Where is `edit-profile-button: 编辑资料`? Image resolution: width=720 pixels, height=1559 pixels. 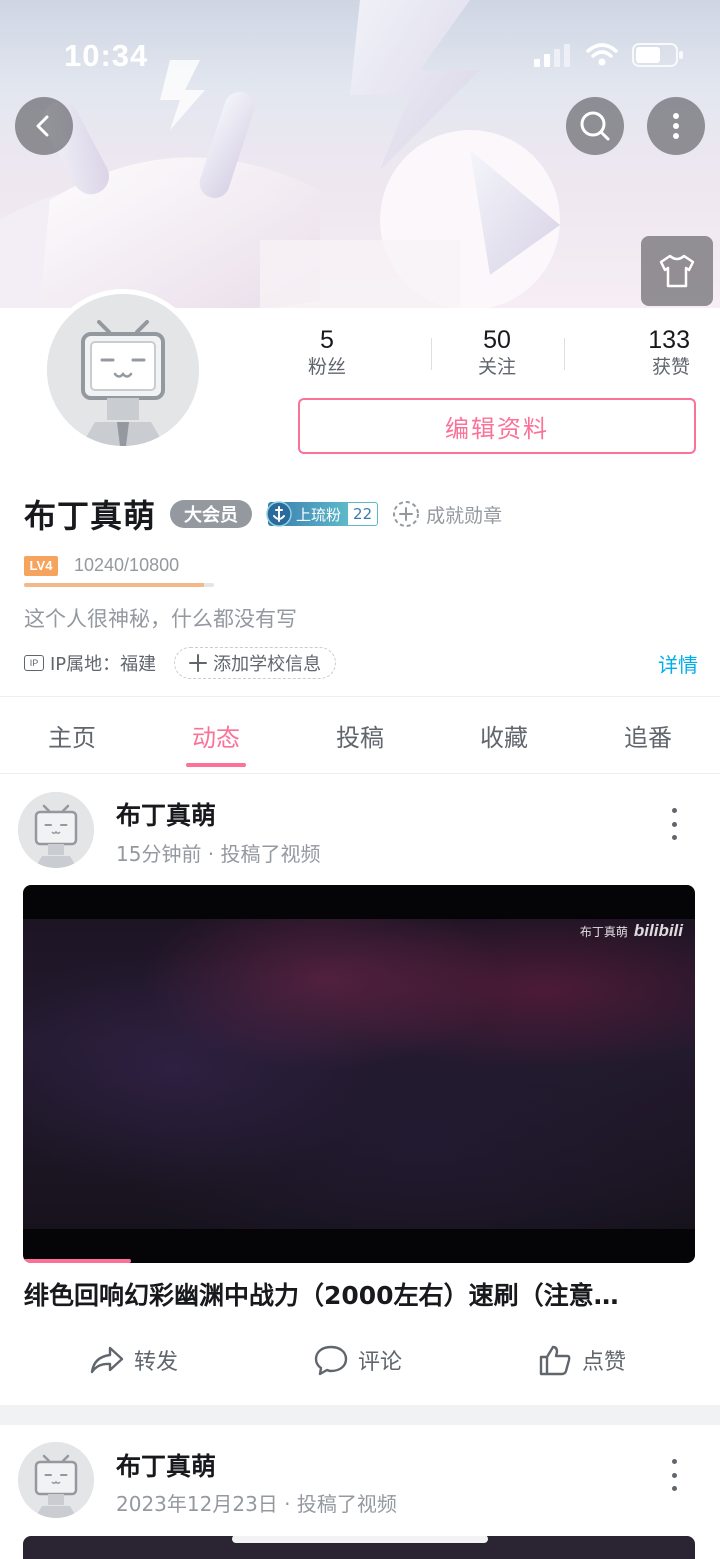 edit-profile-button: 编辑资料 is located at coordinates (497, 426).